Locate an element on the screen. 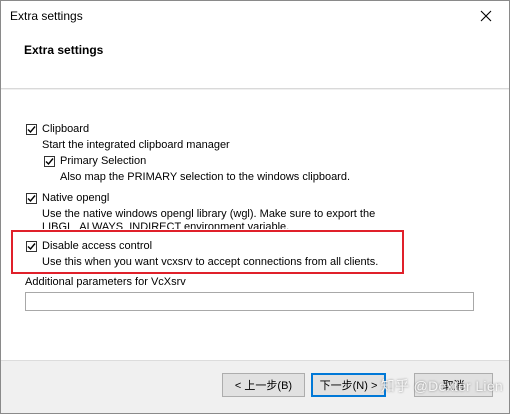 This screenshot has height=414, width=510. header-panel: Extra settings is located at coordinates (255, 60).